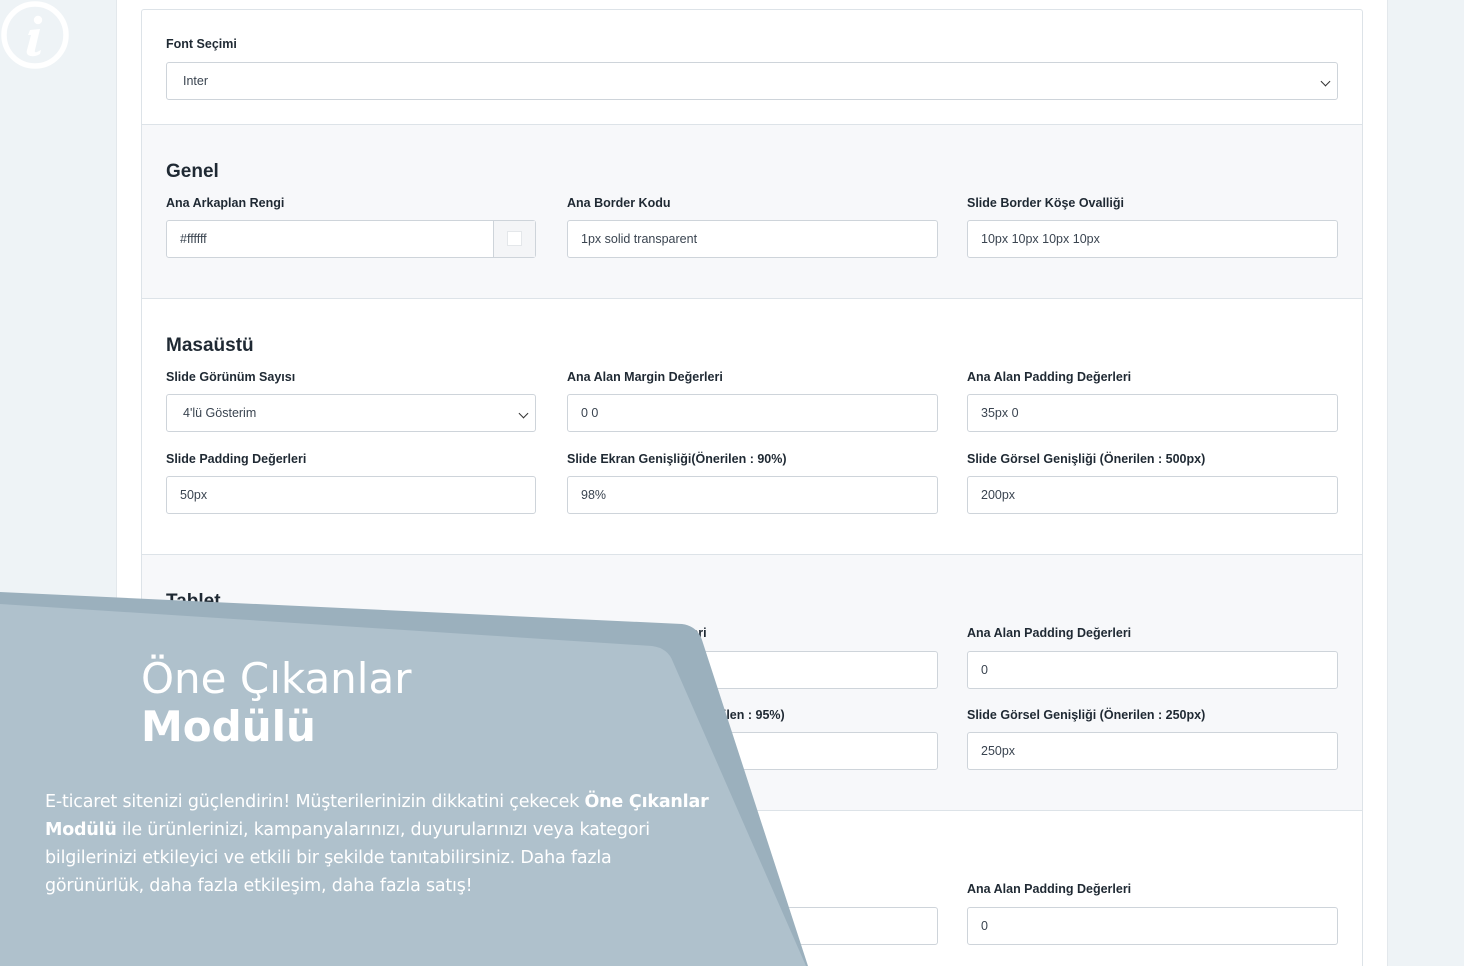  Describe the element at coordinates (1045, 203) in the screenshot. I see `border-radius-label: Slide Border Köşe Ovalliği` at that location.